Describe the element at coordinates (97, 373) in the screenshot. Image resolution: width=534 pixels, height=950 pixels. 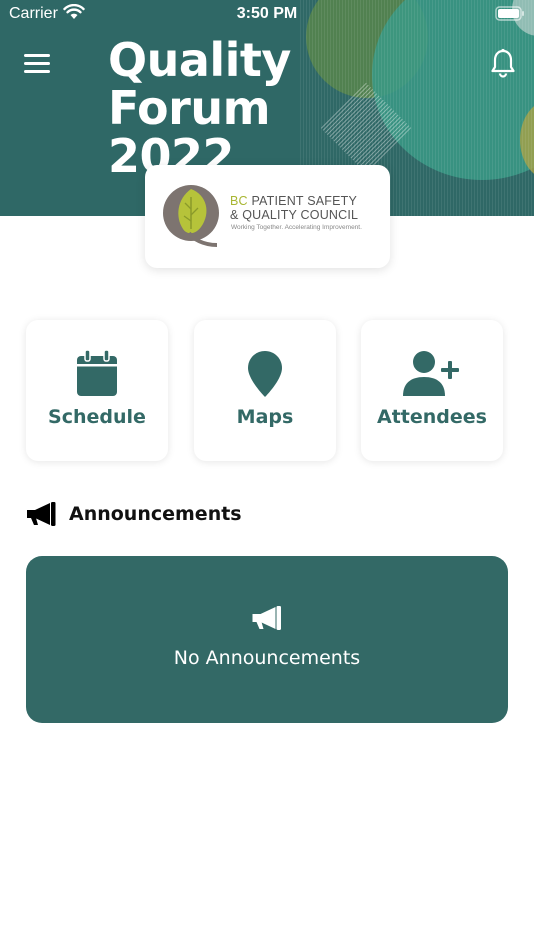
I see `calendar-icon` at that location.